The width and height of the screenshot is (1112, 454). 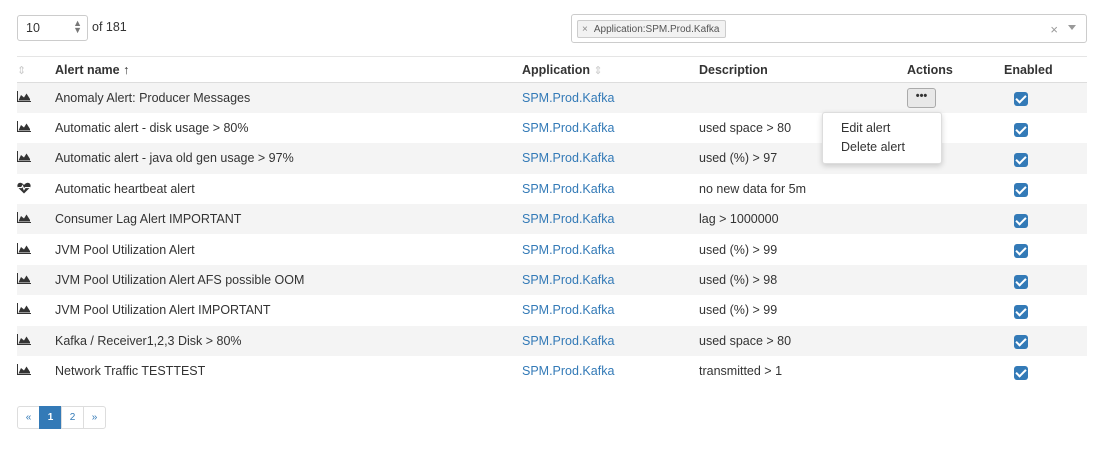 I want to click on alert-name: Consumer Lag Alert IMPORTANT, so click(x=280, y=219).